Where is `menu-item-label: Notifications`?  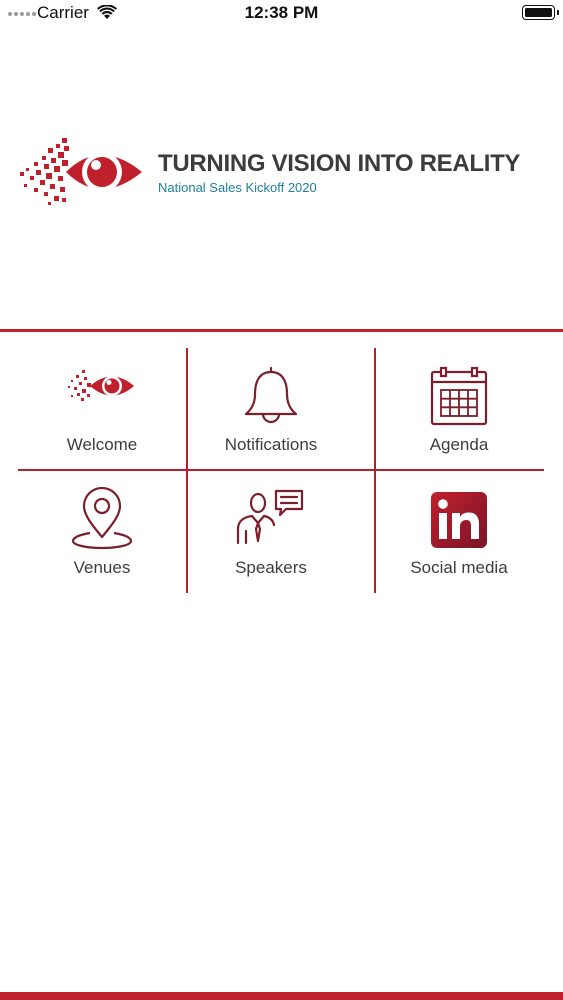 menu-item-label: Notifications is located at coordinates (271, 444).